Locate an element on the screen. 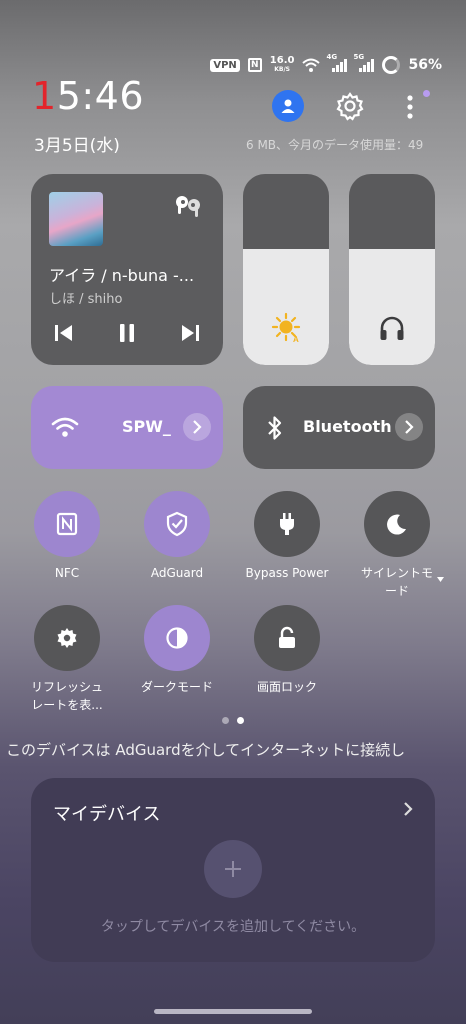  notification-badge is located at coordinates (426, 93).